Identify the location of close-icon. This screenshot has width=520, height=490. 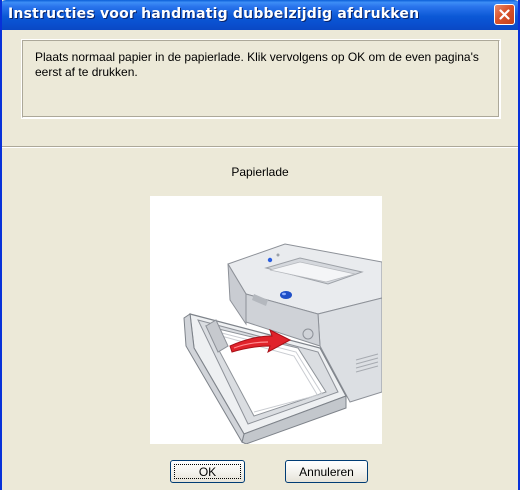
(504, 14).